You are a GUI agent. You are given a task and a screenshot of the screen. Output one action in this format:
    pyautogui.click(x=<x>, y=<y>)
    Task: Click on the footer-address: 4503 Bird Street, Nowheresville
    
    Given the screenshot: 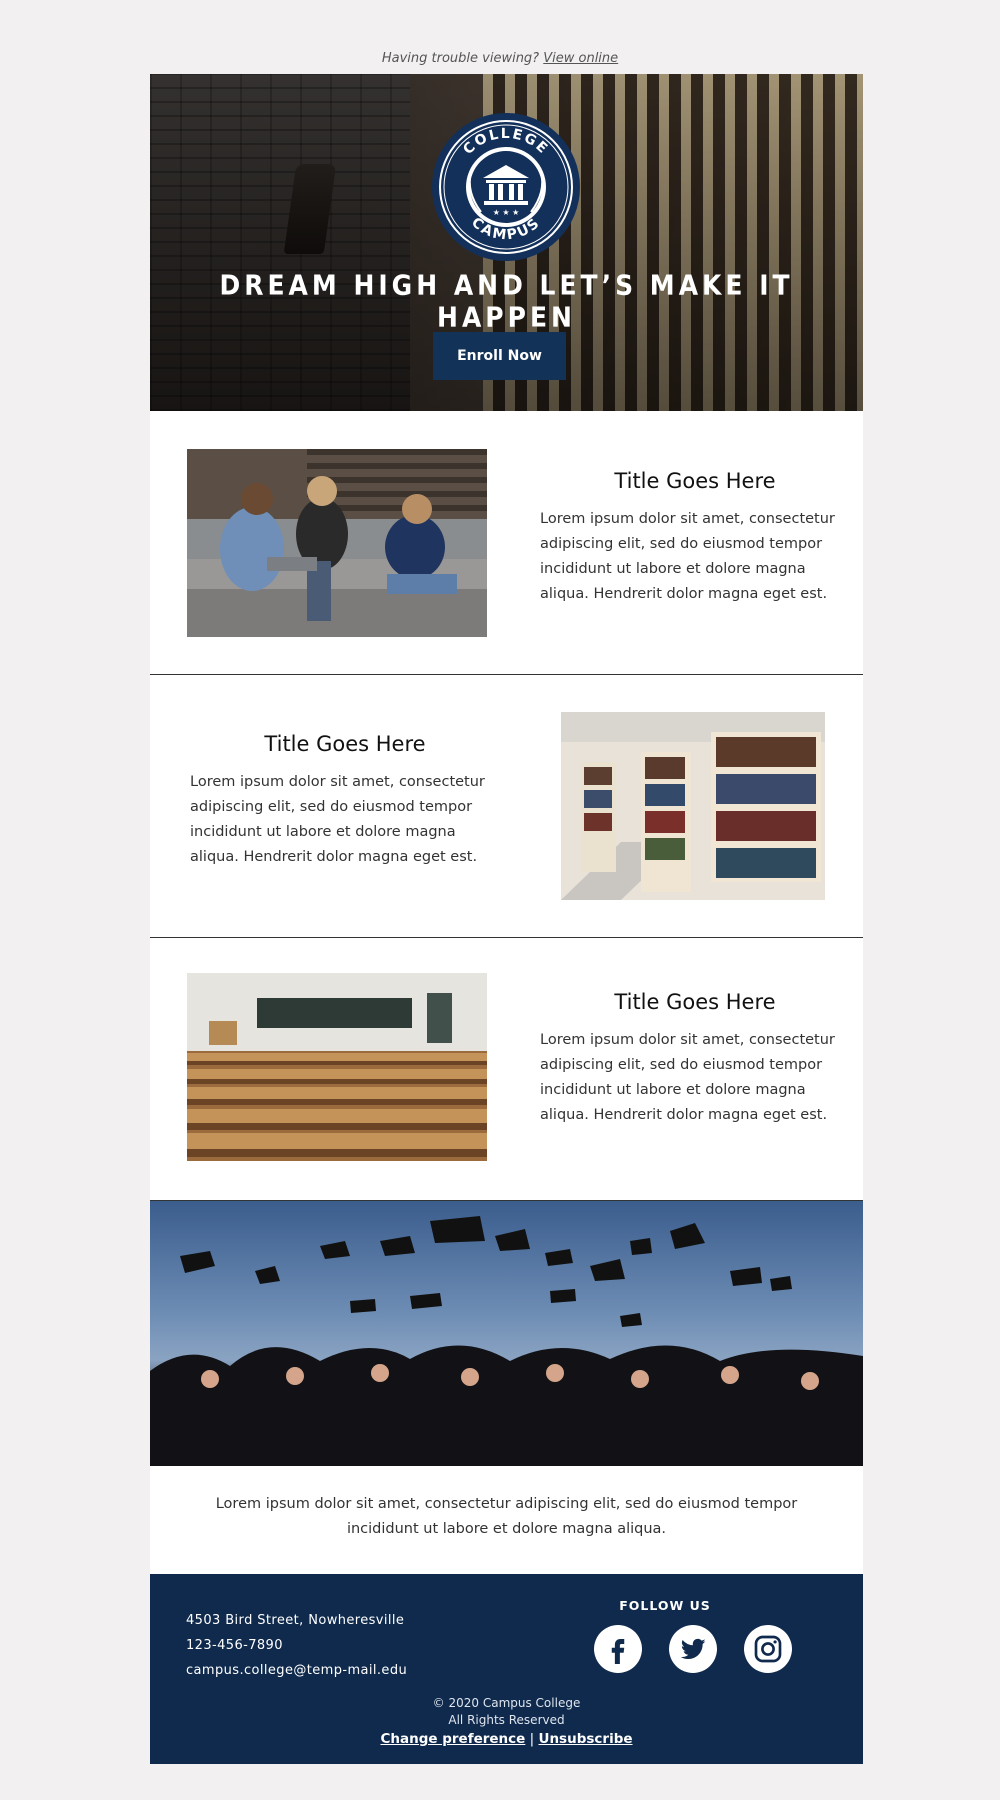 What is the action you would take?
    pyautogui.click(x=295, y=1620)
    